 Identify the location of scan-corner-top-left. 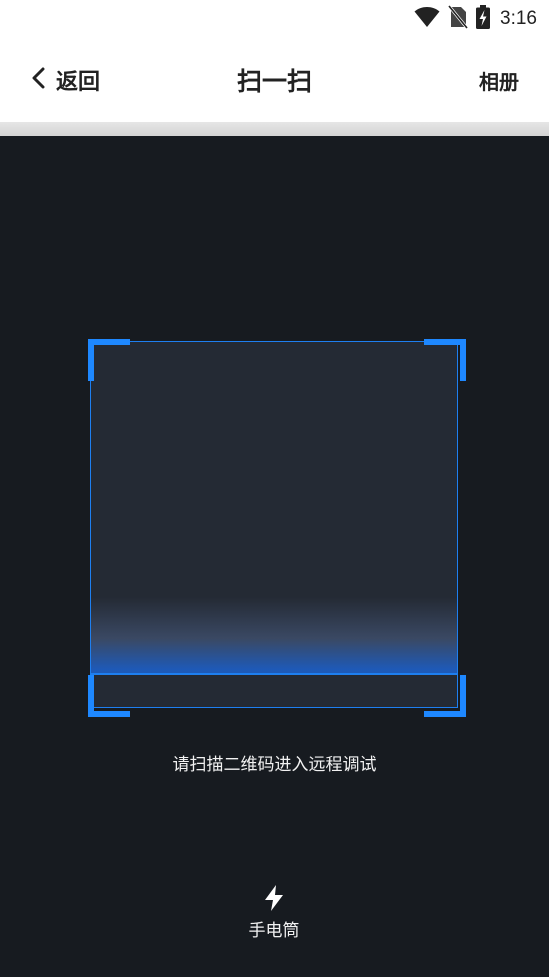
(109, 360).